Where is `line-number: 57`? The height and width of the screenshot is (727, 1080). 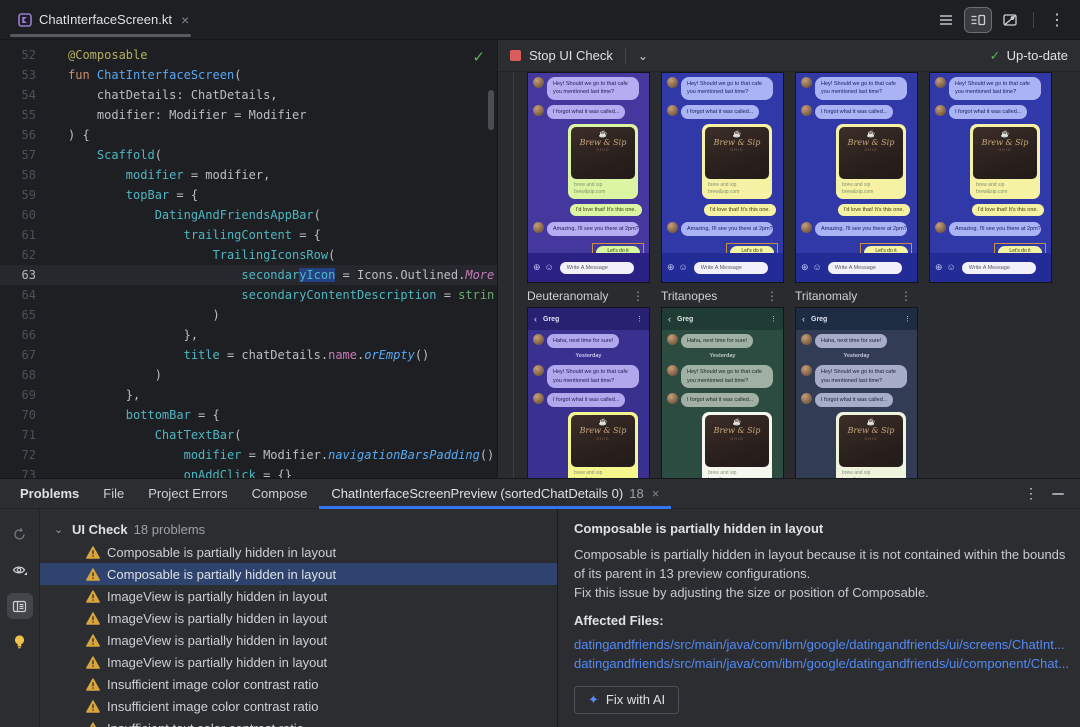
line-number: 57 is located at coordinates (25, 155).